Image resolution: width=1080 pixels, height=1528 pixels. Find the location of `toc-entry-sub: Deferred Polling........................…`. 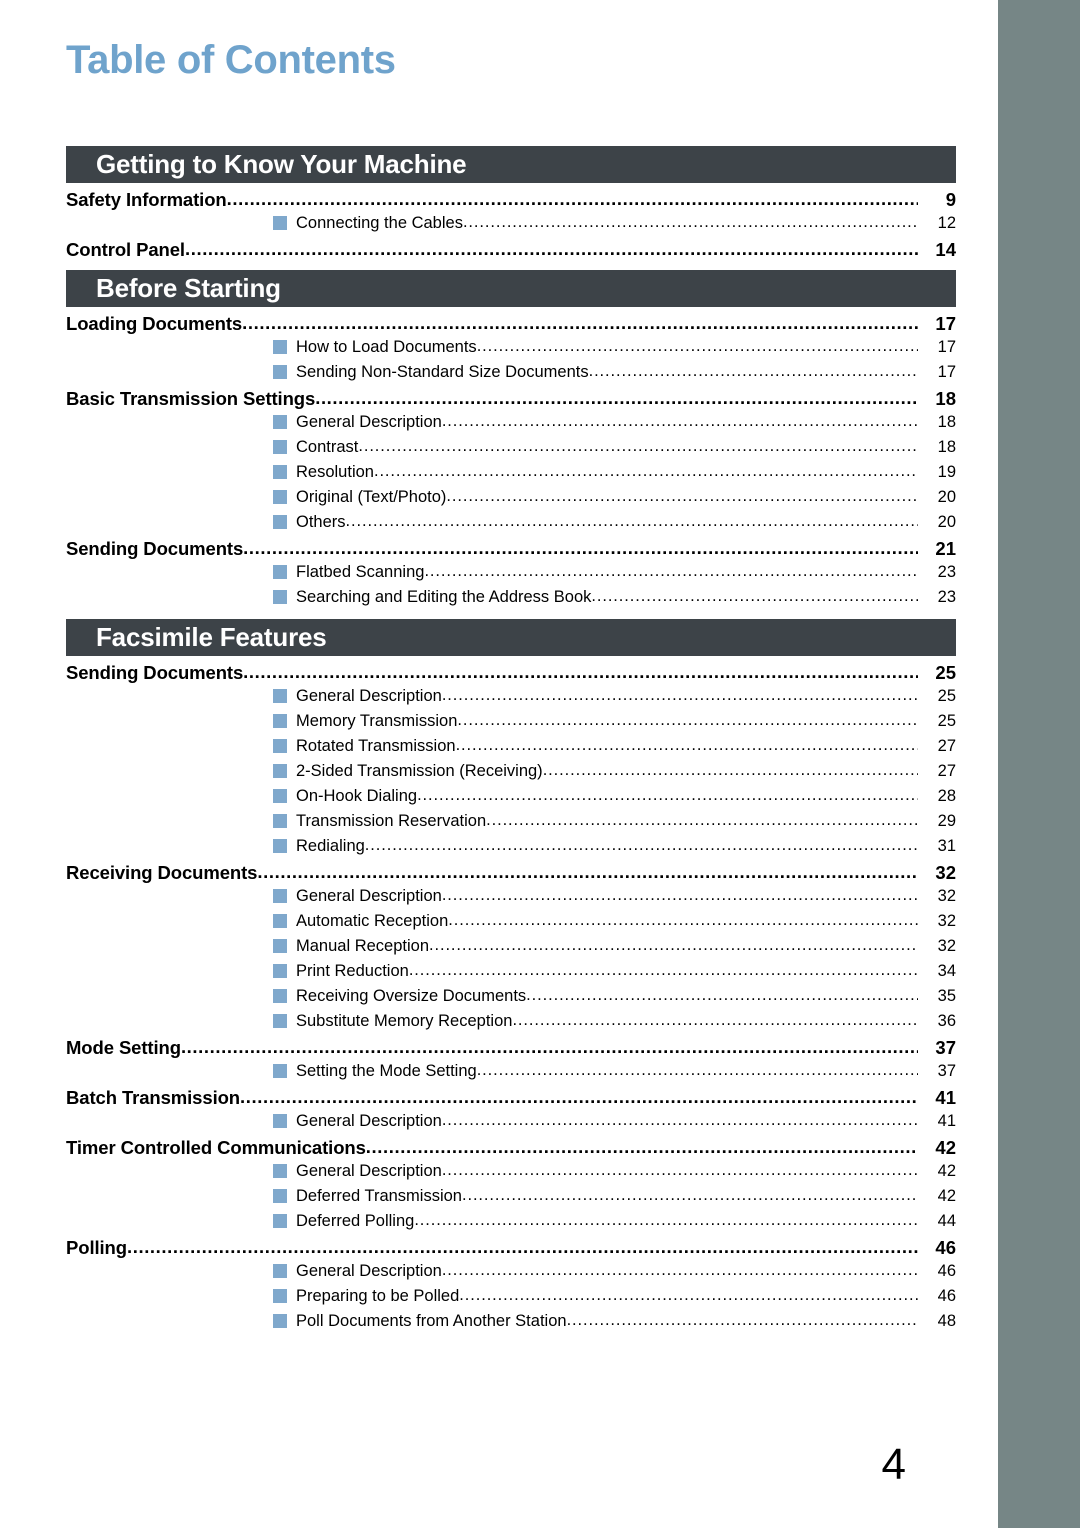

toc-entry-sub: Deferred Polling........................… is located at coordinates (511, 1224).